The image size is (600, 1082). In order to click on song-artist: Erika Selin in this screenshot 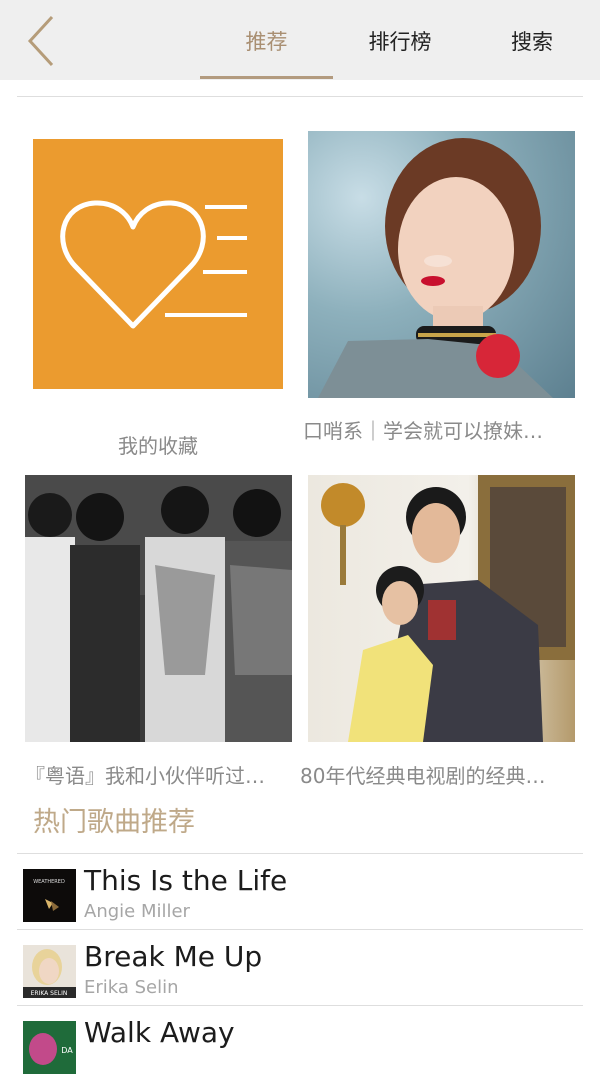, I will do `click(131, 987)`.